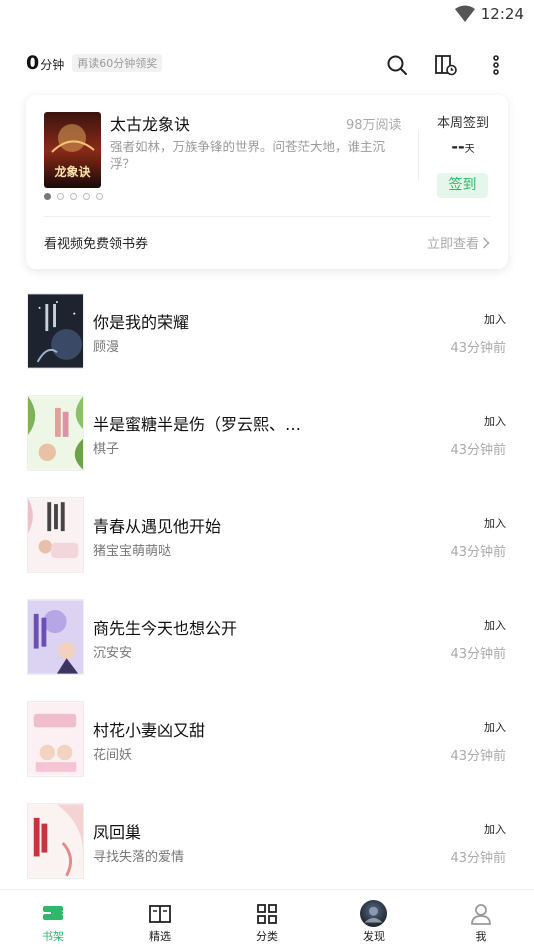 Image resolution: width=534 pixels, height=949 pixels. Describe the element at coordinates (150, 123) in the screenshot. I see `featured-book-title: 太古龙象诀` at that location.